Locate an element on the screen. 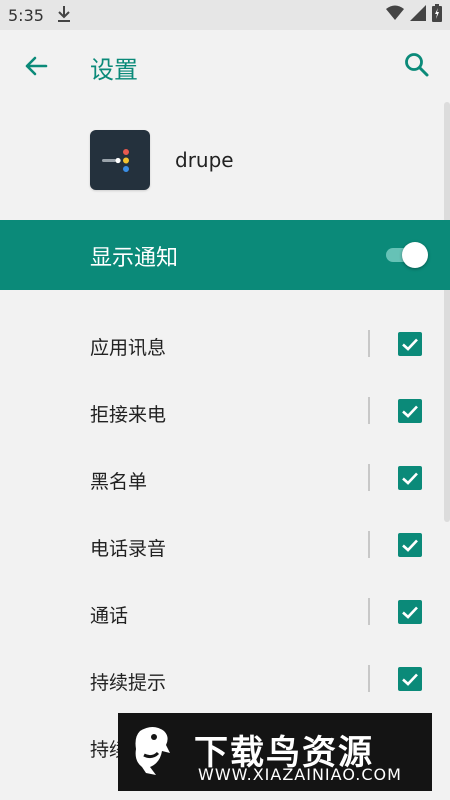 The height and width of the screenshot is (800, 450). list-item: 电话录音 is located at coordinates (225, 544).